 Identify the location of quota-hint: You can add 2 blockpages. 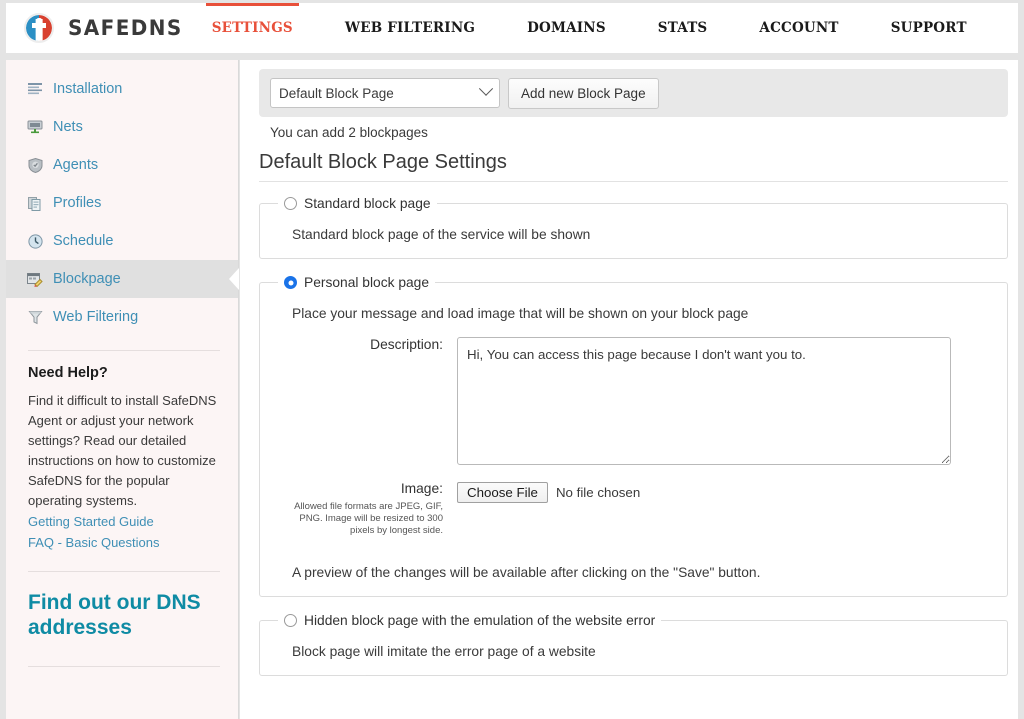
(349, 132).